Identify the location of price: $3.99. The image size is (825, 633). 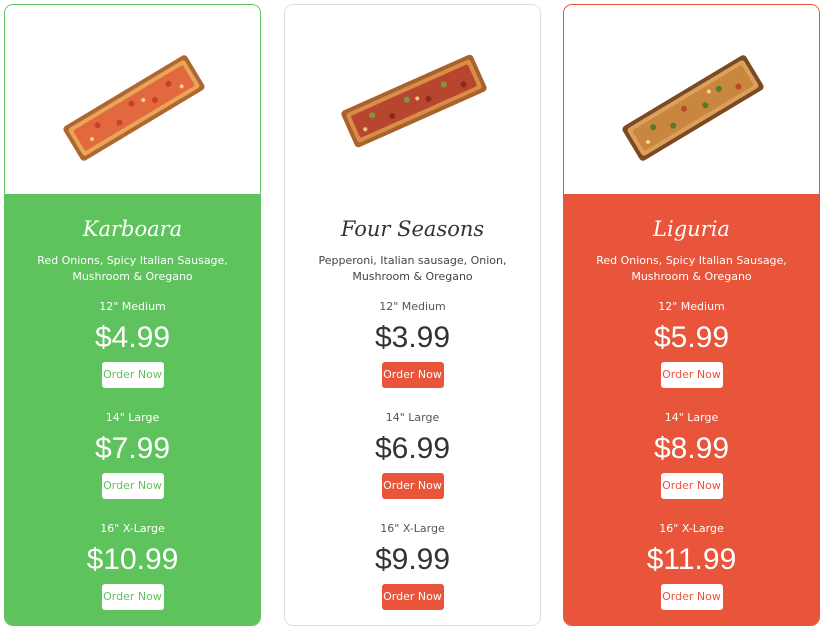
(412, 337).